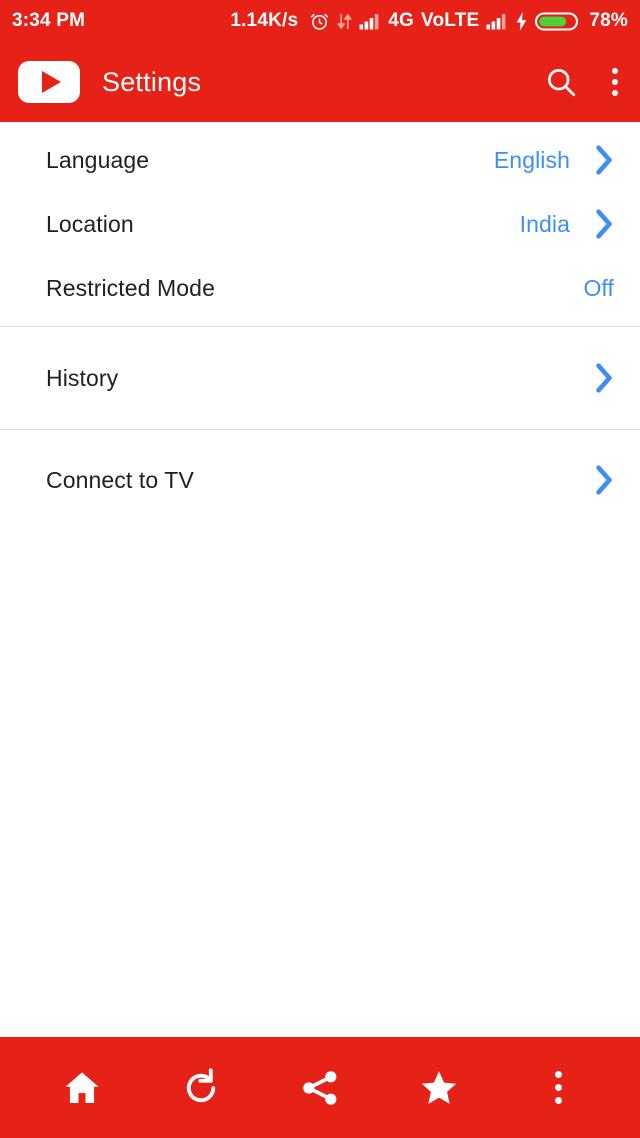  I want to click on refresh-icon, so click(201, 1088).